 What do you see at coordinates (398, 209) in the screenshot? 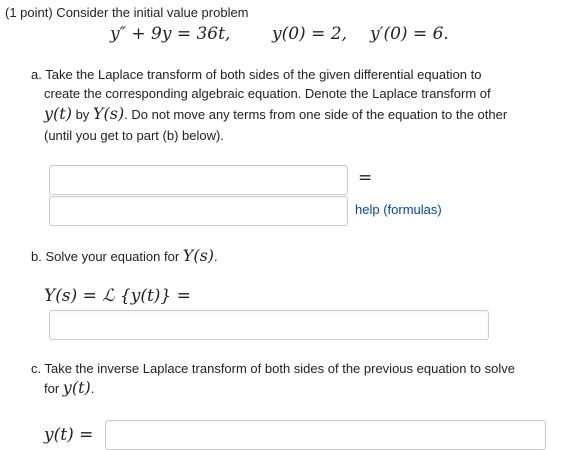
I see `help-formulas-link: help (formulas)` at bounding box center [398, 209].